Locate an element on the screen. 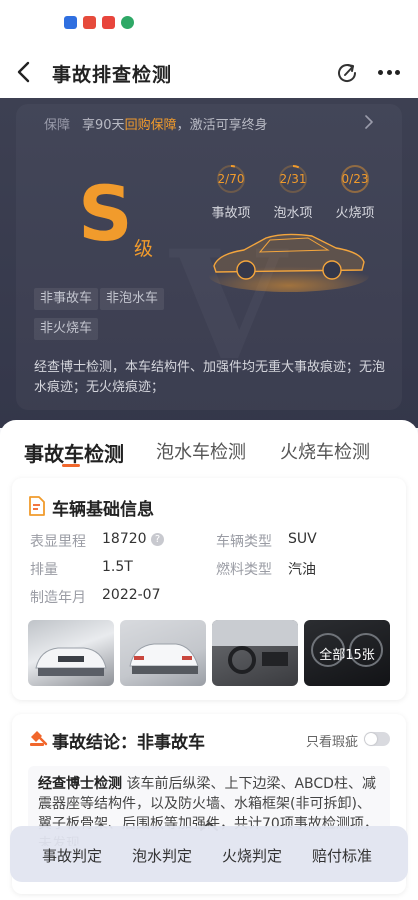  car-photo-front is located at coordinates (71, 653).